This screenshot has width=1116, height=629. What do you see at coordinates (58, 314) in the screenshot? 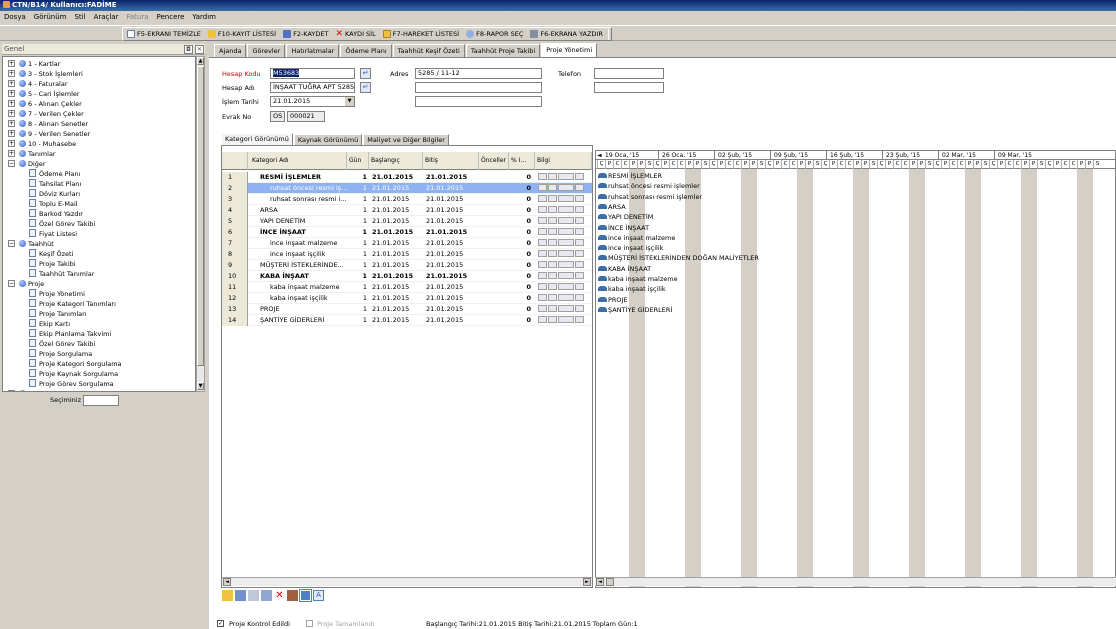
I see `tree-item: Proje Tanımları` at bounding box center [58, 314].